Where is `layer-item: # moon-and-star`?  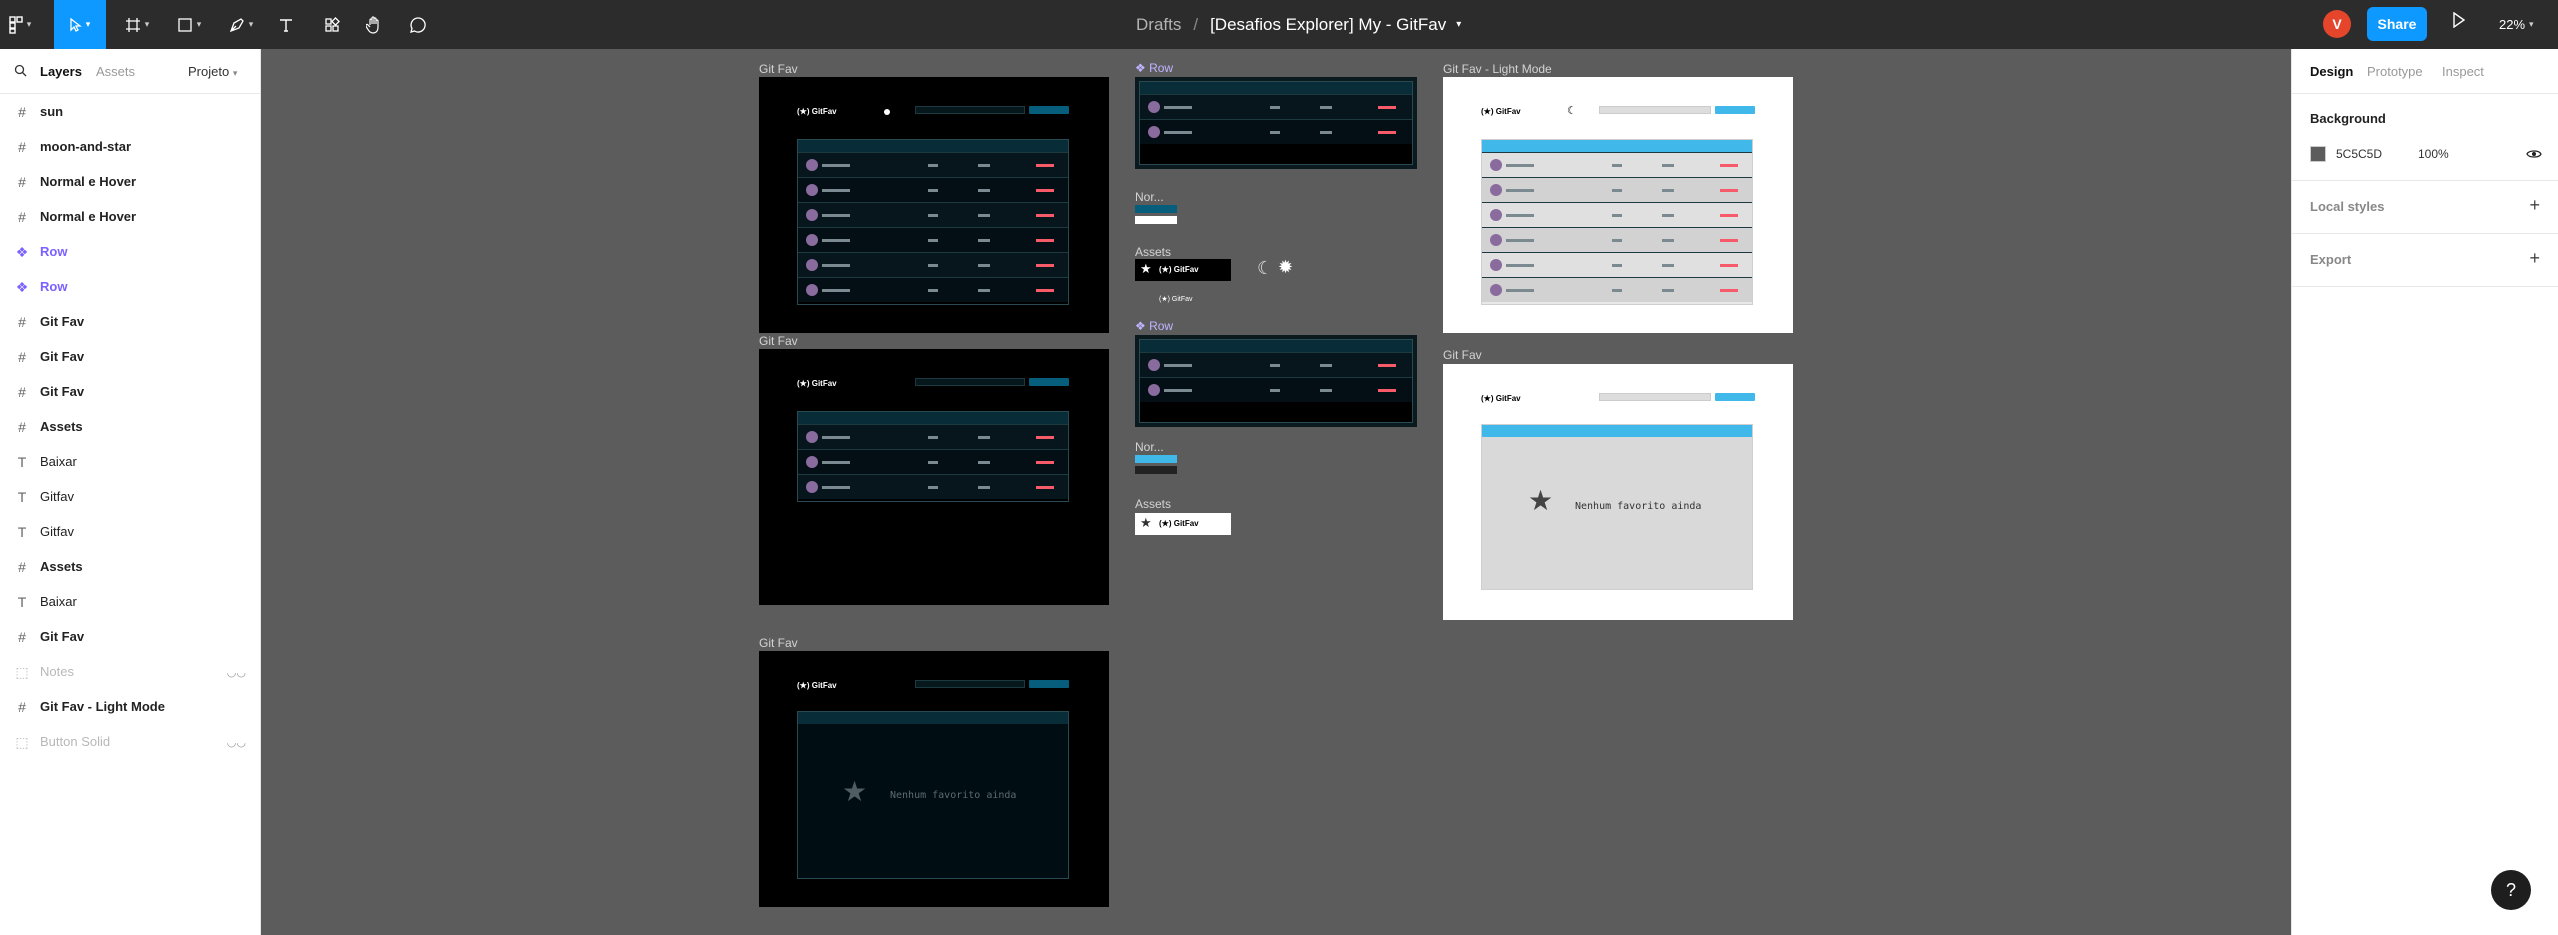 layer-item: # moon-and-star is located at coordinates (130, 146).